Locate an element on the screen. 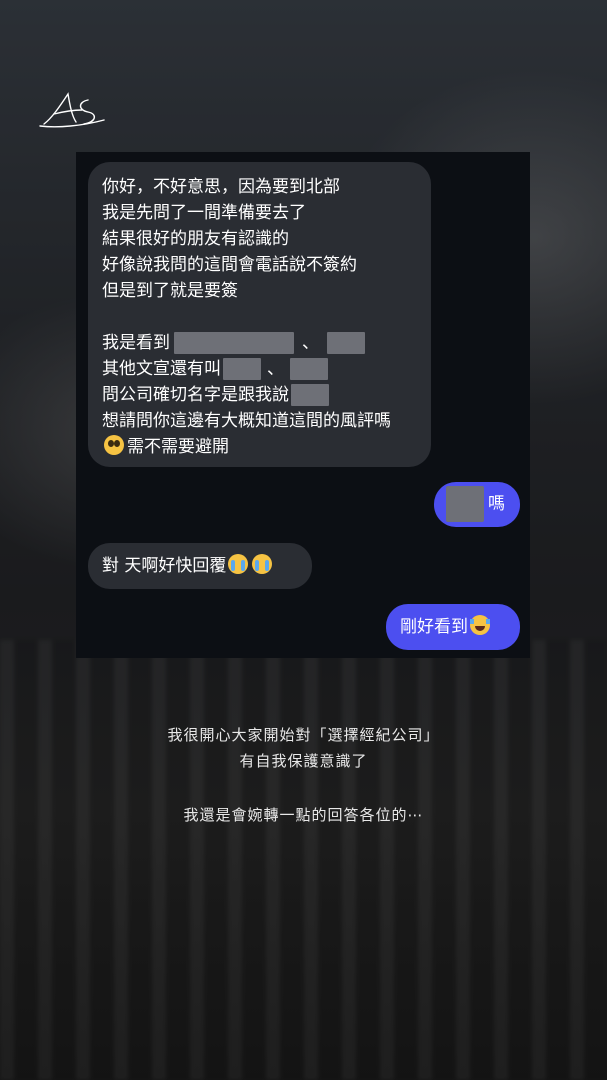 The width and height of the screenshot is (607, 1080). message-line: 結果很好的朋友有認識的 is located at coordinates (195, 239).